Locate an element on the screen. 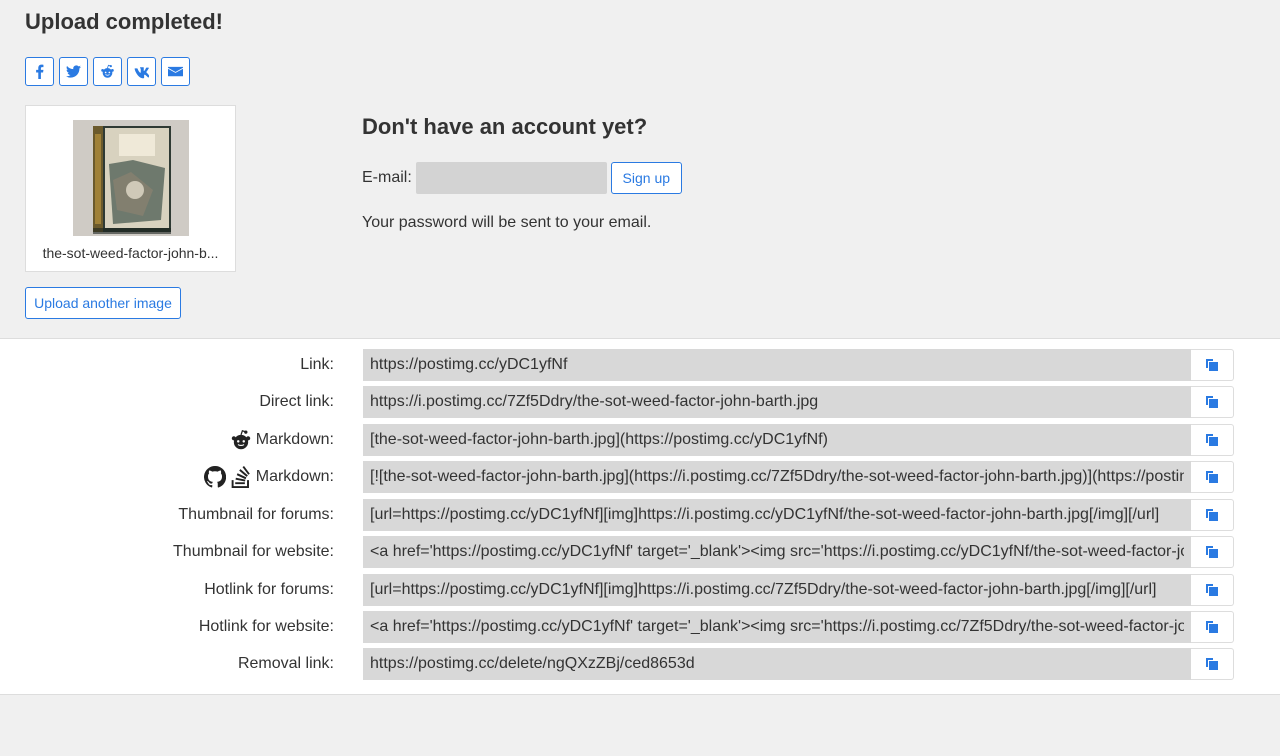  link-row-thumbnail-forums: Thumbnail for forums: is located at coordinates (640, 515).